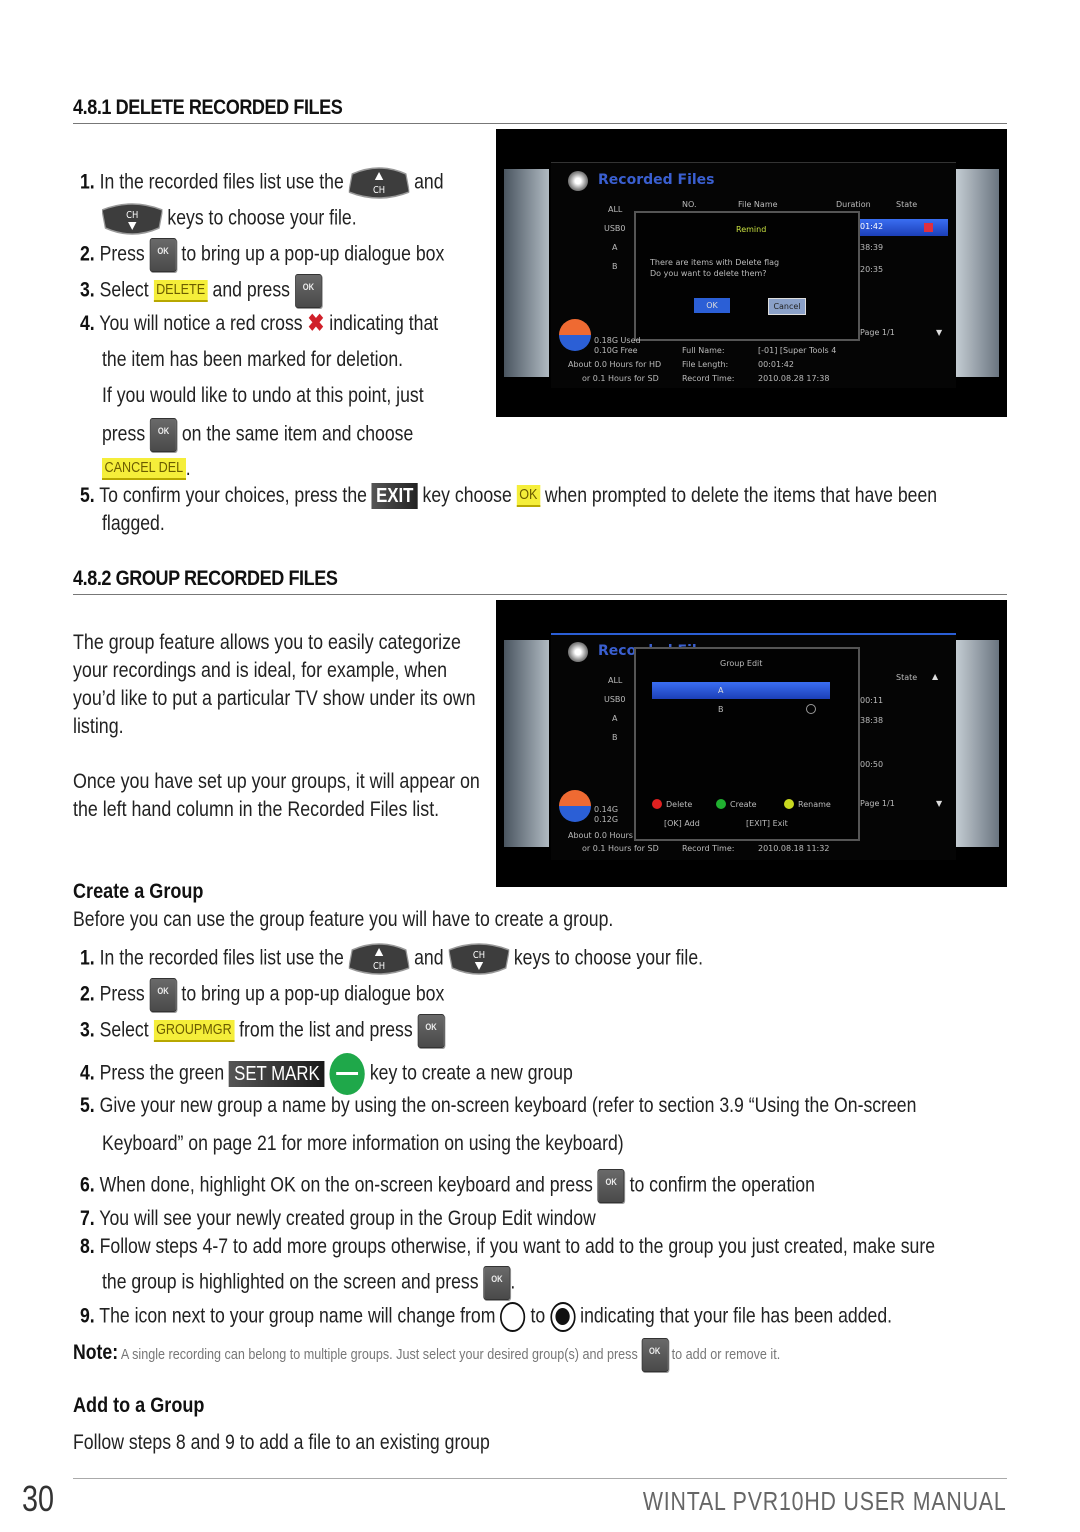  What do you see at coordinates (87, 182) in the screenshot?
I see `step-number: 1.` at bounding box center [87, 182].